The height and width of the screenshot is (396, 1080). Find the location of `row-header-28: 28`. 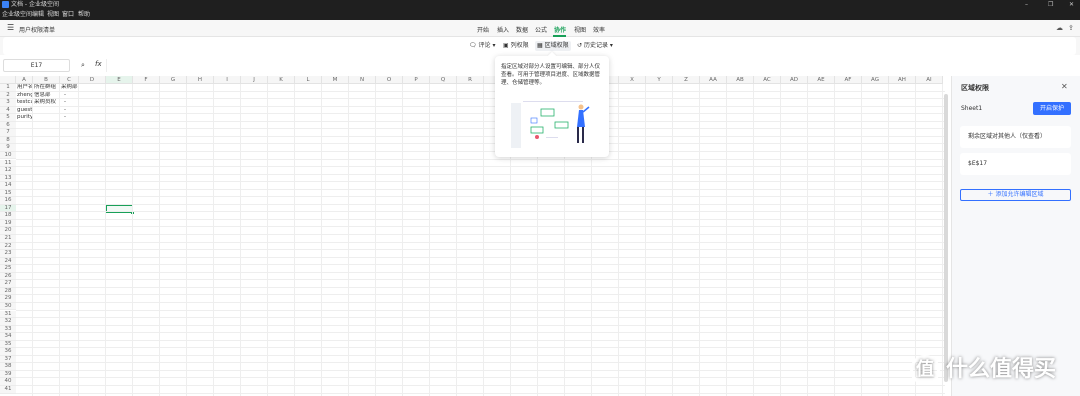

row-header-28: 28 is located at coordinates (8, 291).